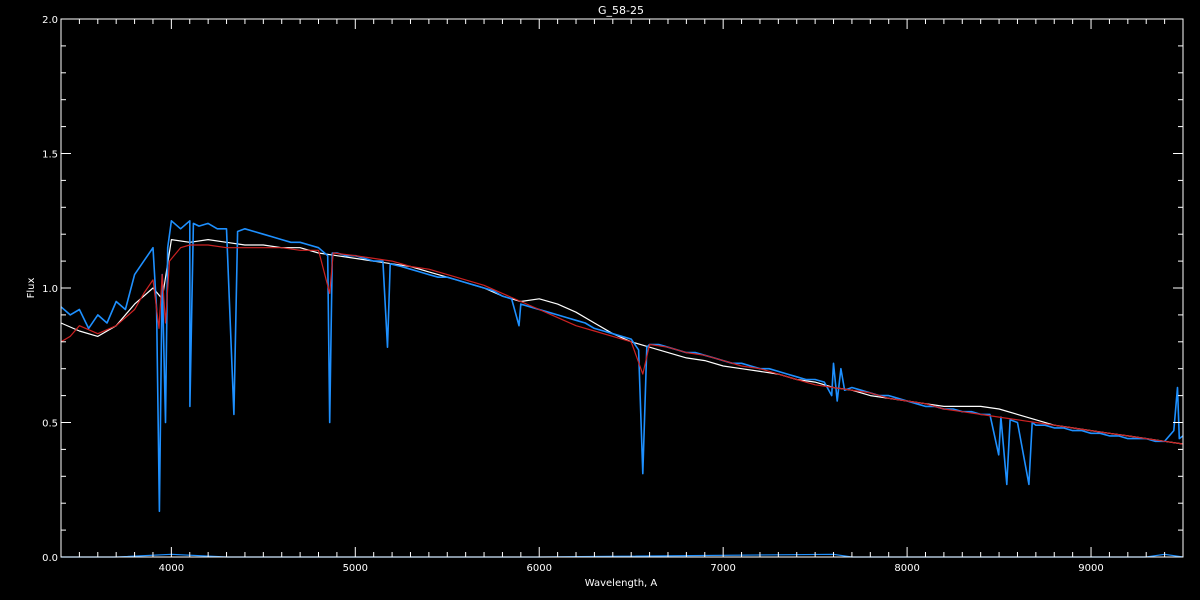  Describe the element at coordinates (50, 558) in the screenshot. I see `y-tick-label: 0.0` at that location.